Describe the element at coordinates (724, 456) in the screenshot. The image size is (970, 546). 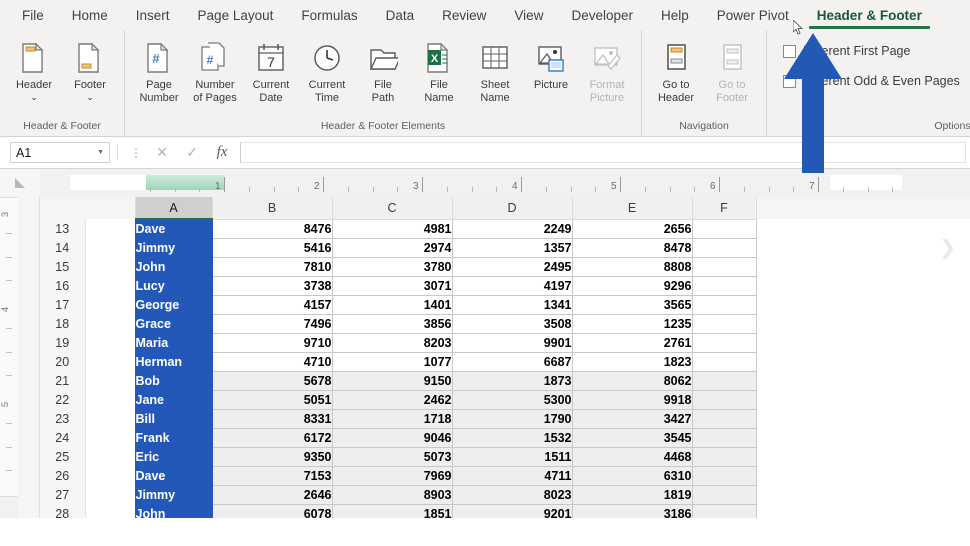
I see `cell-F25` at that location.